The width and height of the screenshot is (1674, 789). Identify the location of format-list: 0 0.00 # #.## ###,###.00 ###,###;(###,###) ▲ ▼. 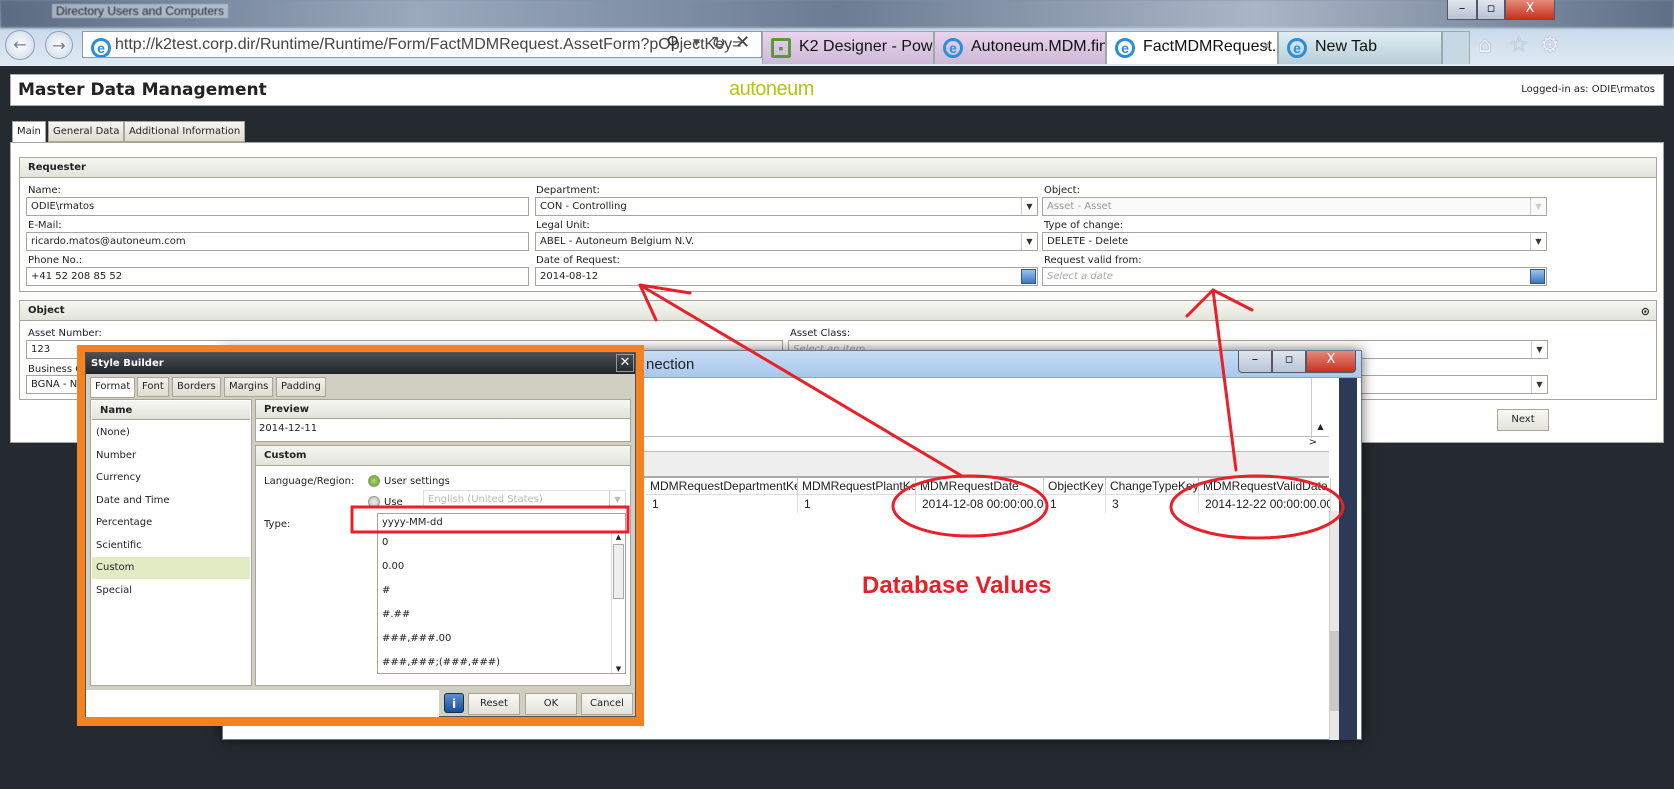
(501, 603).